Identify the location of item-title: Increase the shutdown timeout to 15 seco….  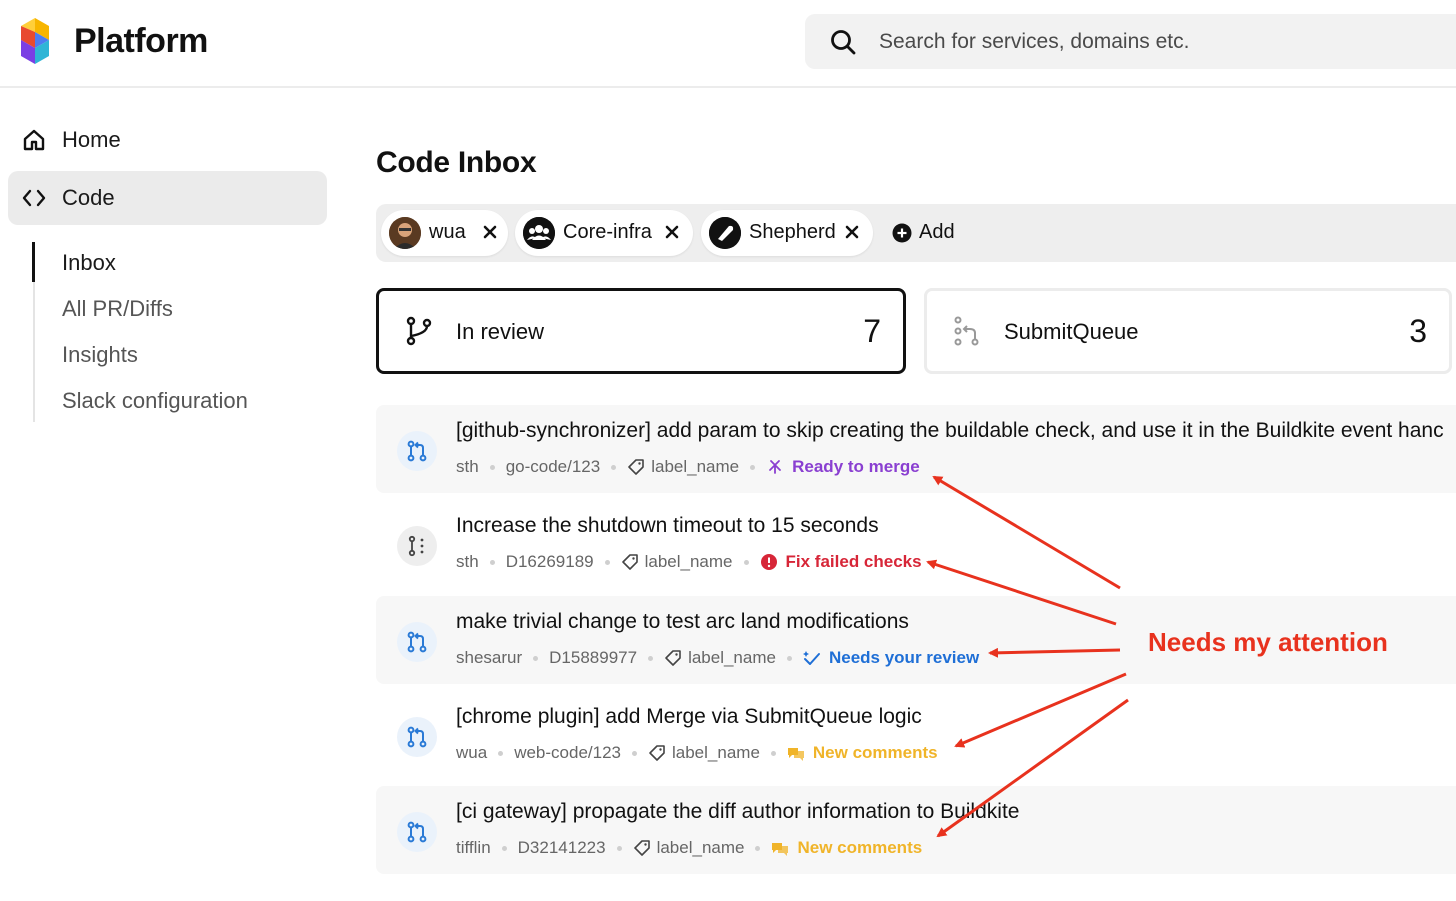
(667, 526).